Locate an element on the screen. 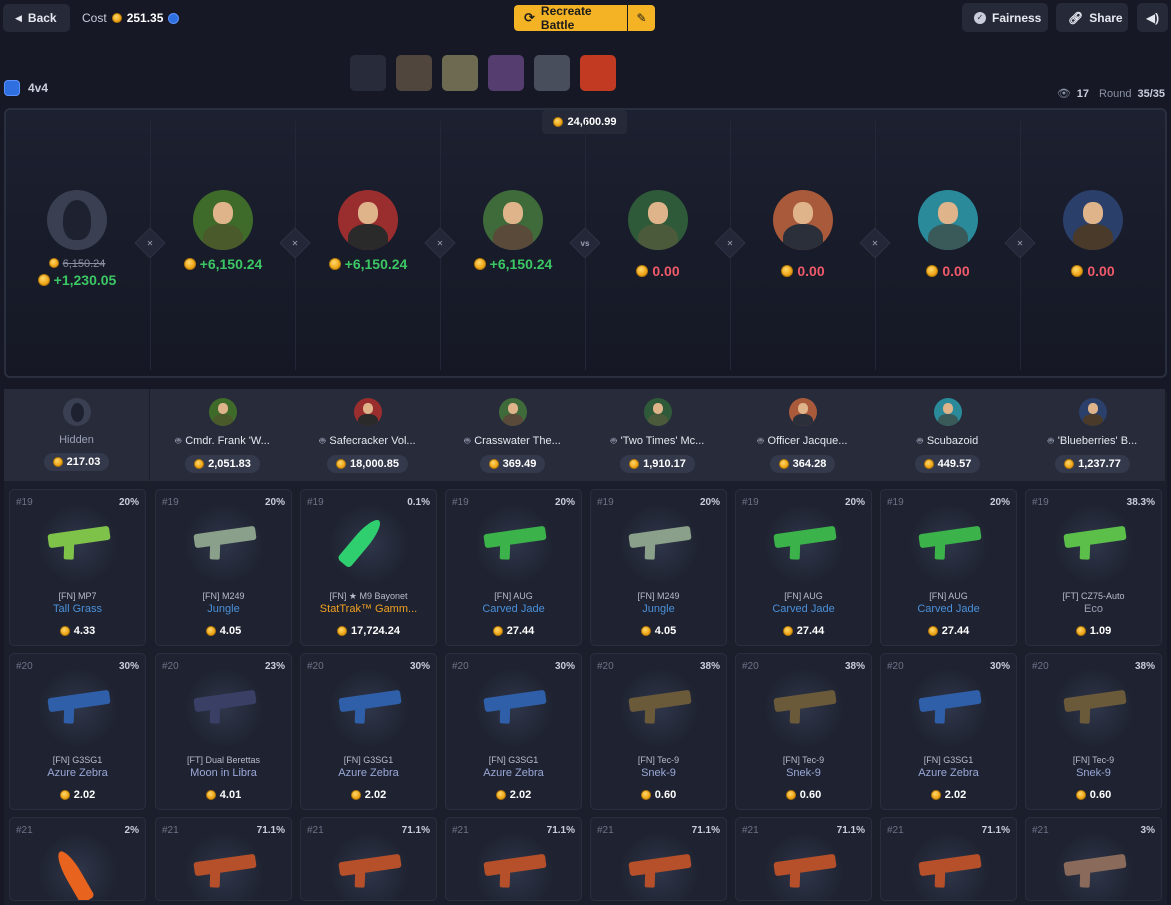 Image resolution: width=1171 pixels, height=905 pixels. item-card: #19 20% [FN] MP7 Tall Grass 4.33 is located at coordinates (77, 567).